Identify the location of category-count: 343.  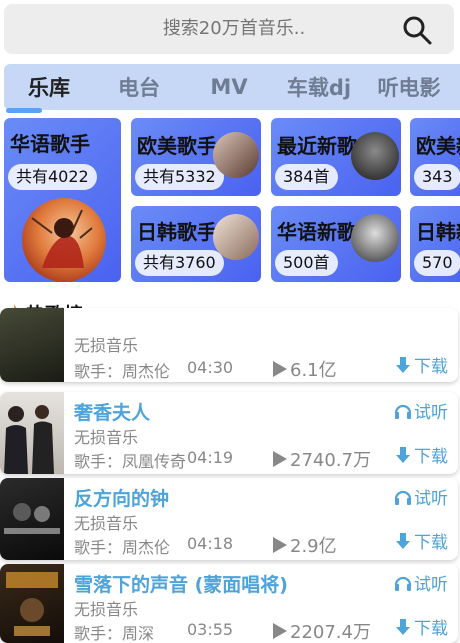
(437, 177).